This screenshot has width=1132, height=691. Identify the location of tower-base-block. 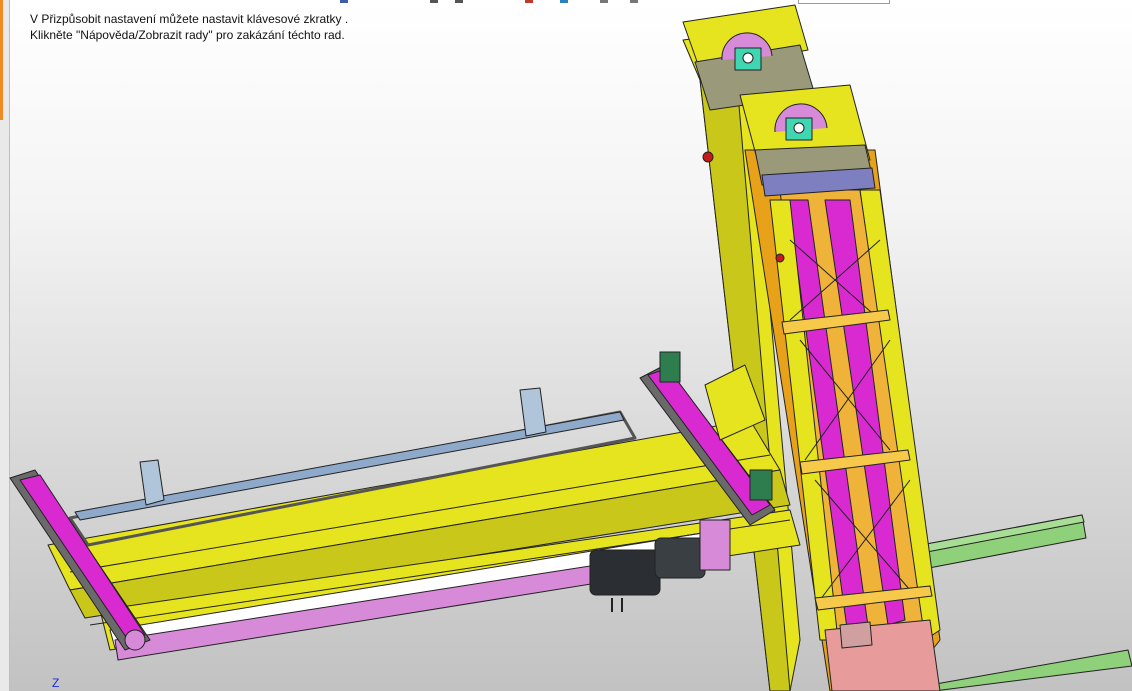
(882, 655).